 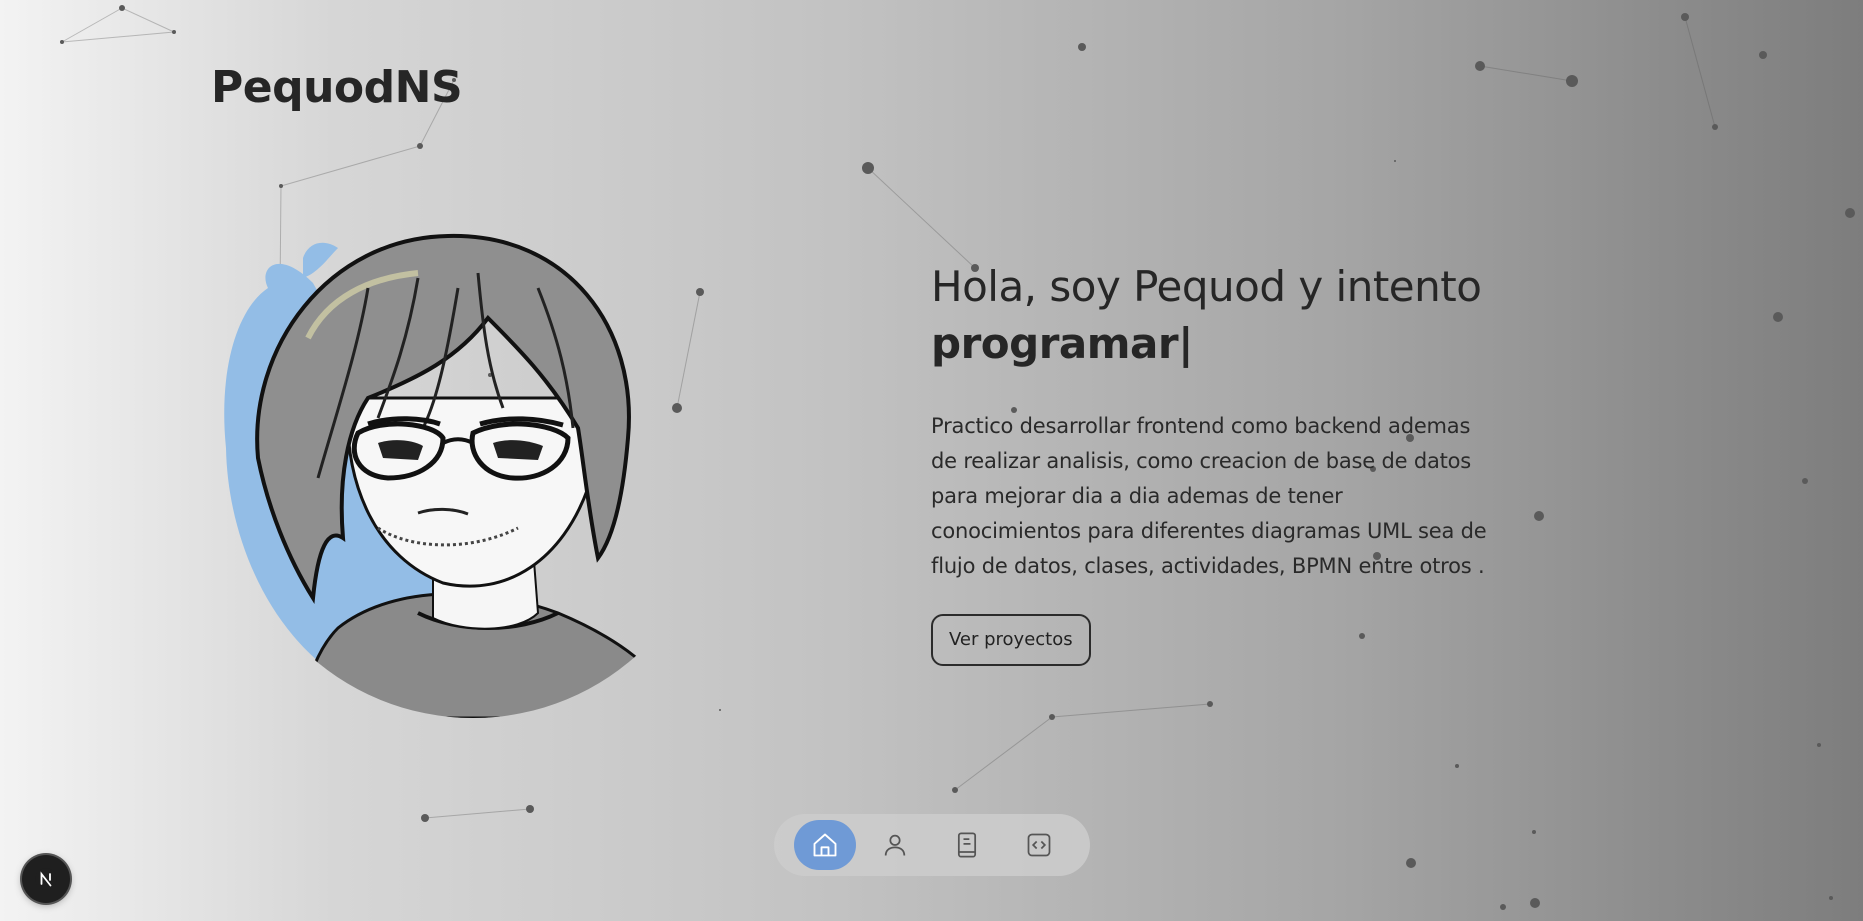 I want to click on book-icon, so click(x=967, y=845).